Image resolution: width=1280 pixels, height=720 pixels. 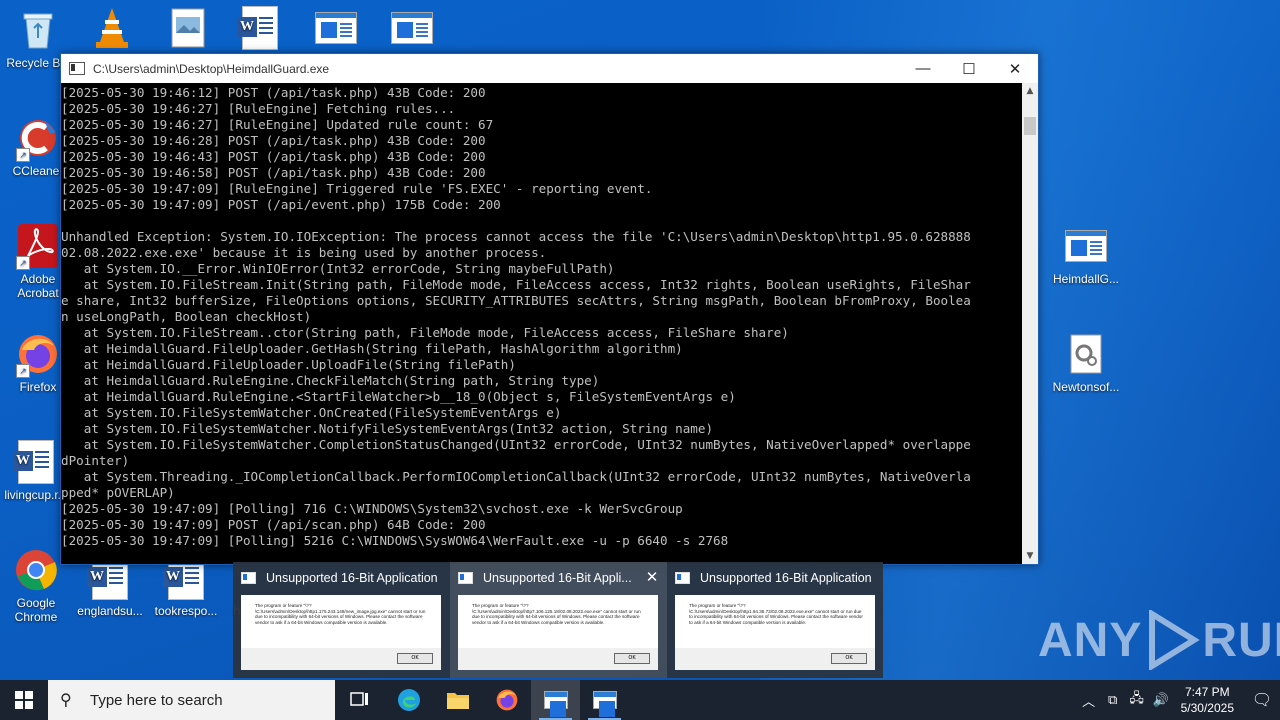 What do you see at coordinates (38, 247) in the screenshot?
I see `acrobat-icon: ↗` at bounding box center [38, 247].